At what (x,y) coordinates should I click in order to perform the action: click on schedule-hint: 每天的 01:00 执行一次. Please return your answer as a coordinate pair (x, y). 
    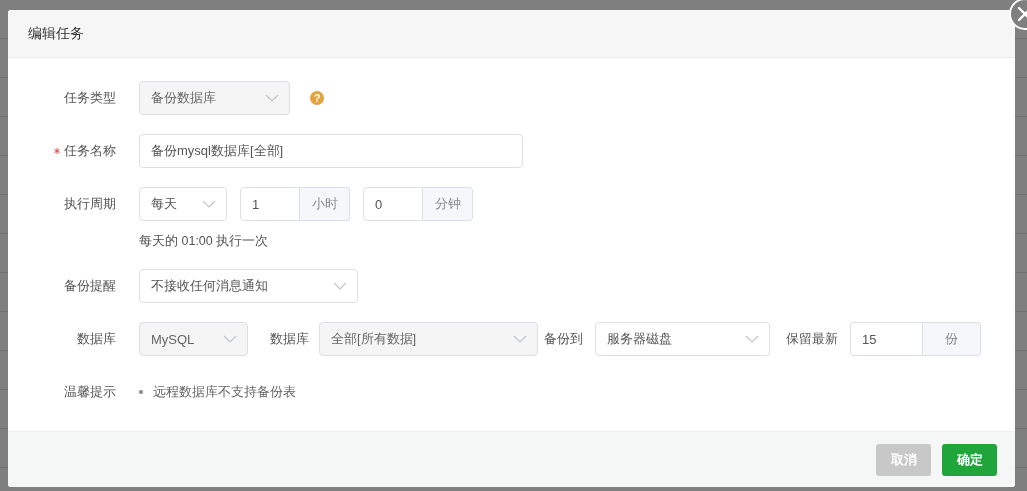
    Looking at the image, I should click on (204, 241).